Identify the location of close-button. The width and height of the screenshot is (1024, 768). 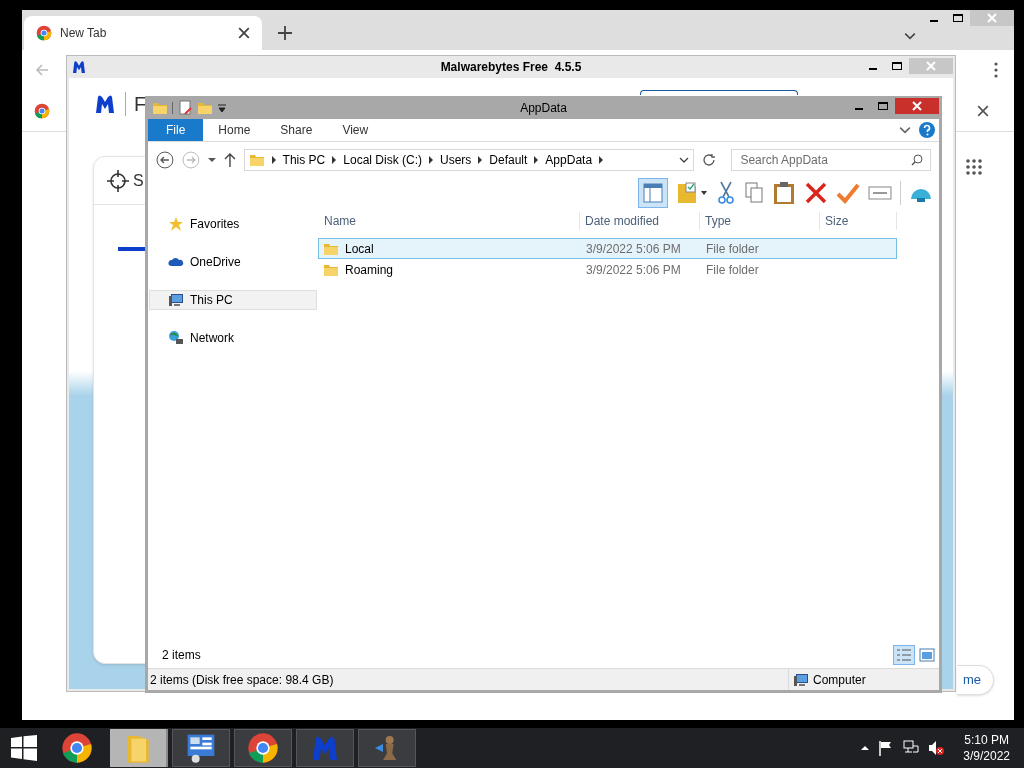
(917, 106).